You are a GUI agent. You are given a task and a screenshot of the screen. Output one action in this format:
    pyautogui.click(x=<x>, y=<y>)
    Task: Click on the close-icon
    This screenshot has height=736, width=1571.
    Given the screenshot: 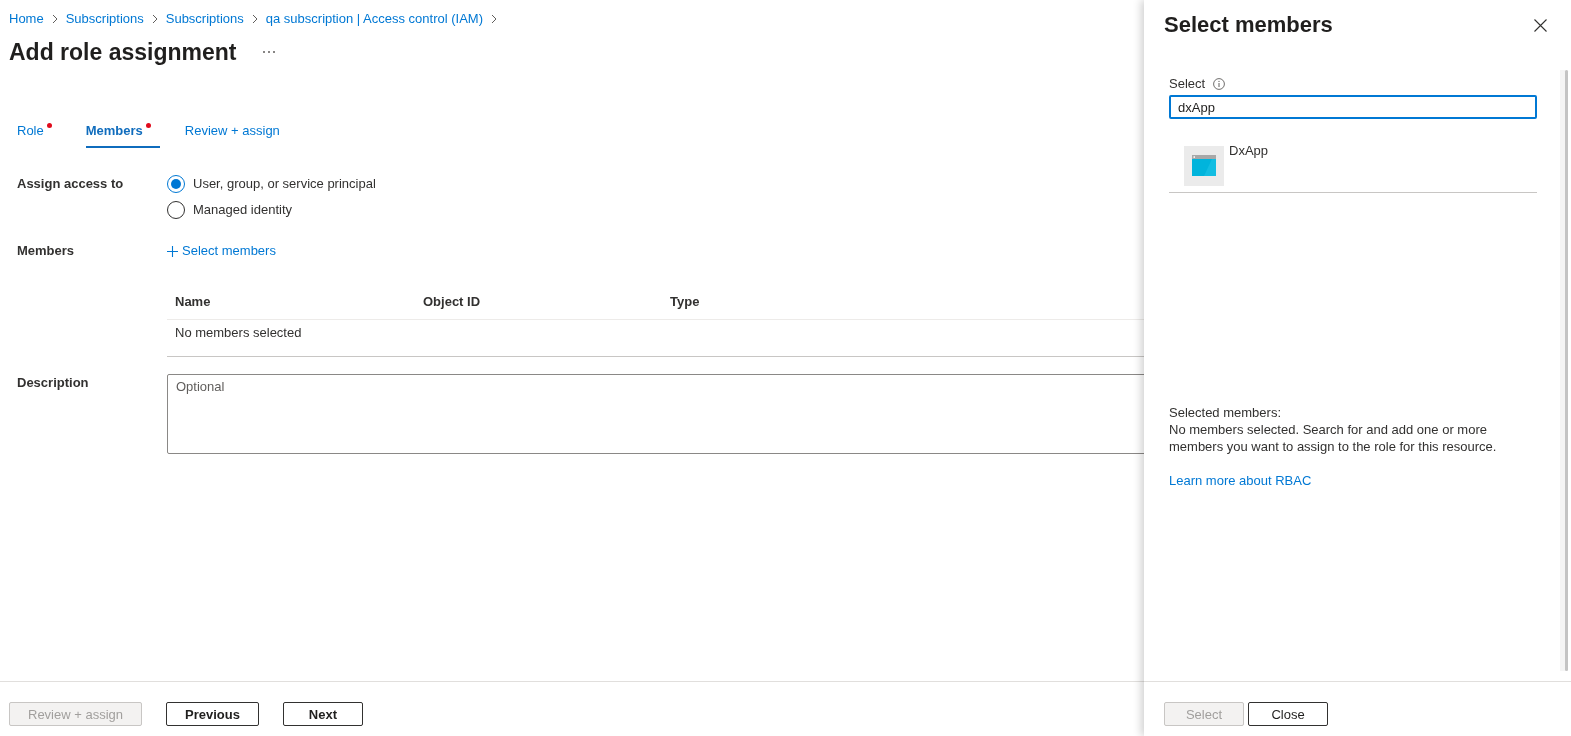 What is the action you would take?
    pyautogui.click(x=1540, y=25)
    